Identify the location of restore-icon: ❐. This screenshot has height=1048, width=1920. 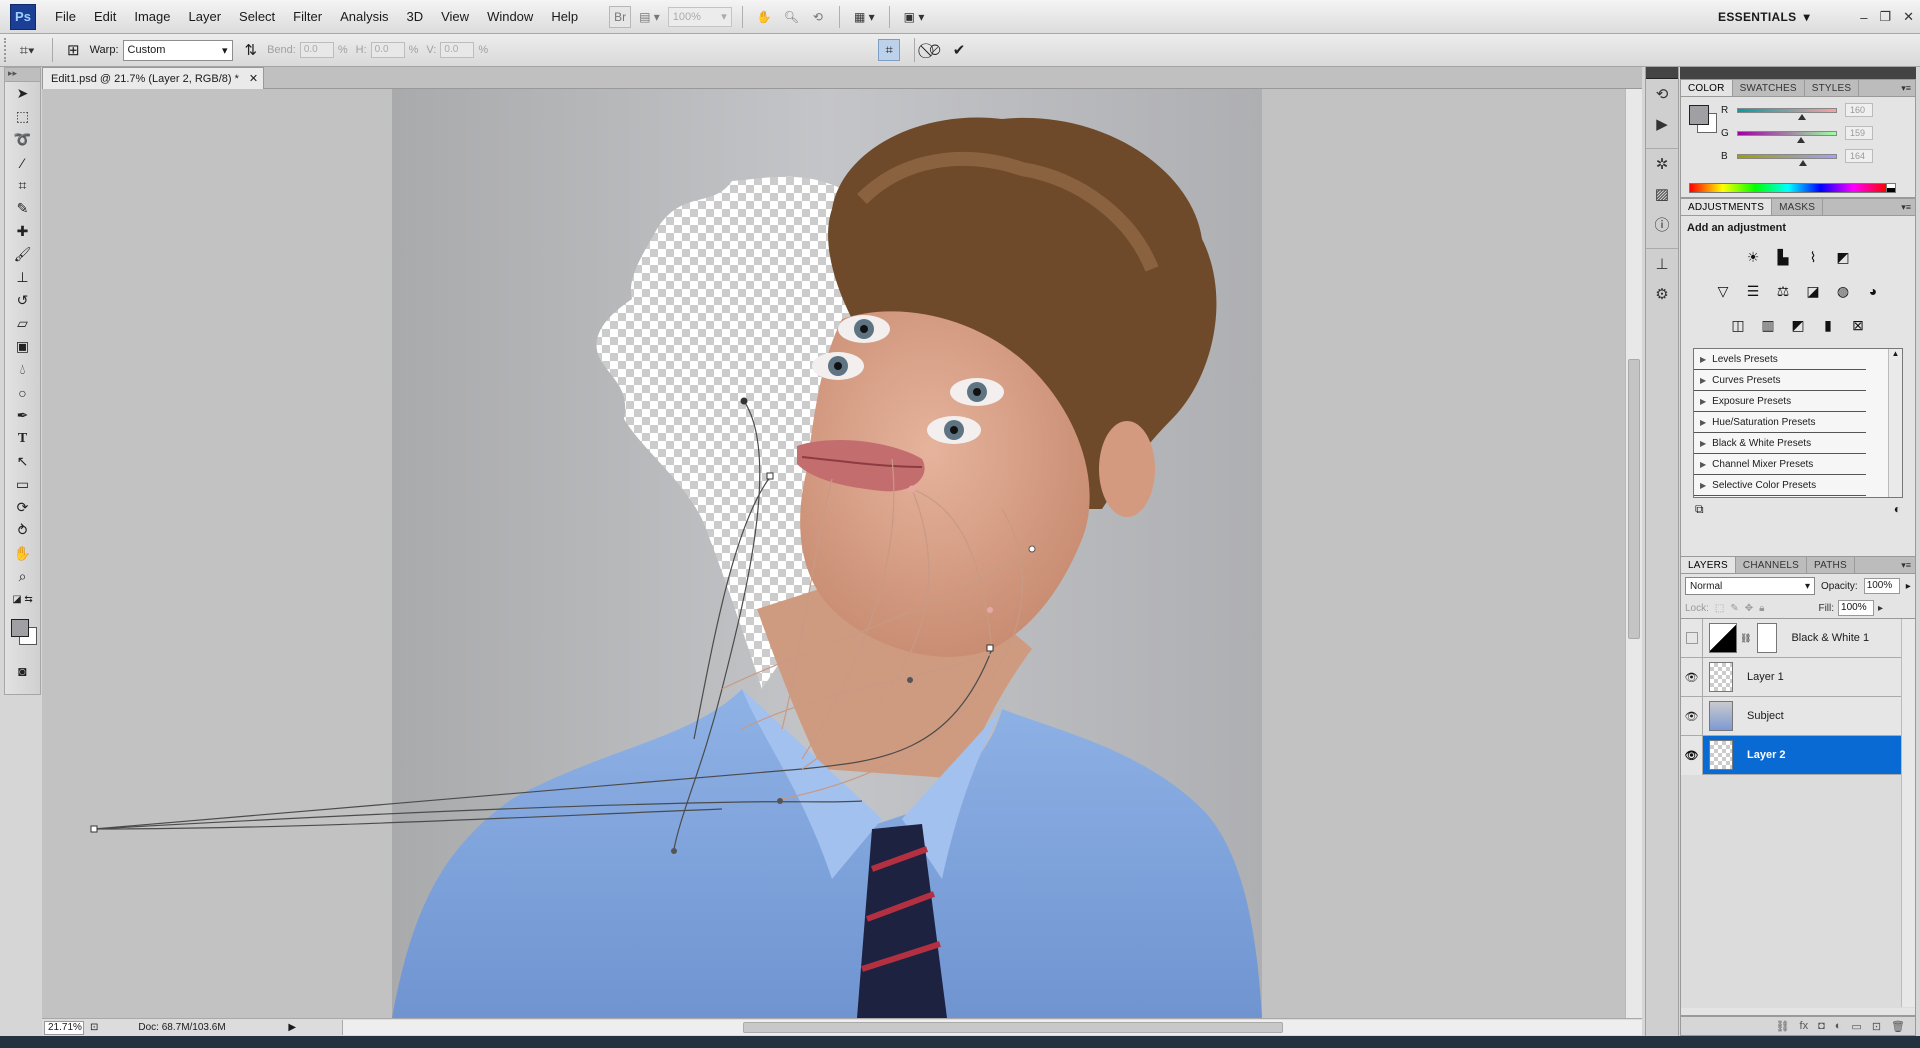
(1885, 17).